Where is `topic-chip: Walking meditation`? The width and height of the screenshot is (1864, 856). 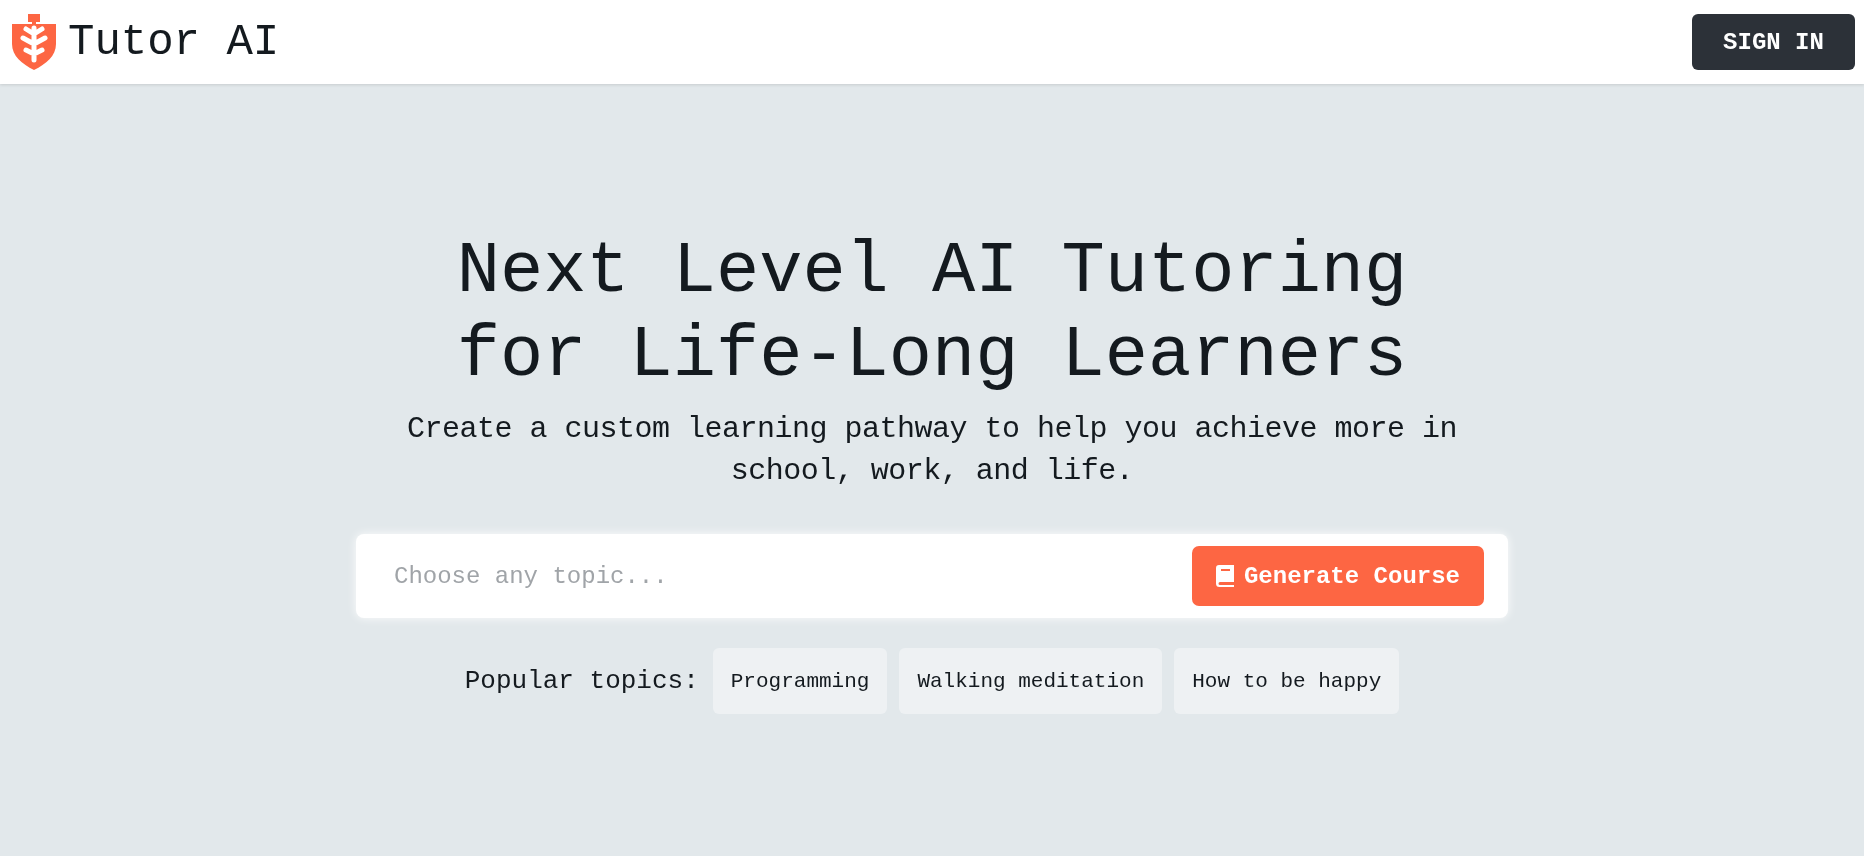 topic-chip: Walking meditation is located at coordinates (1031, 681).